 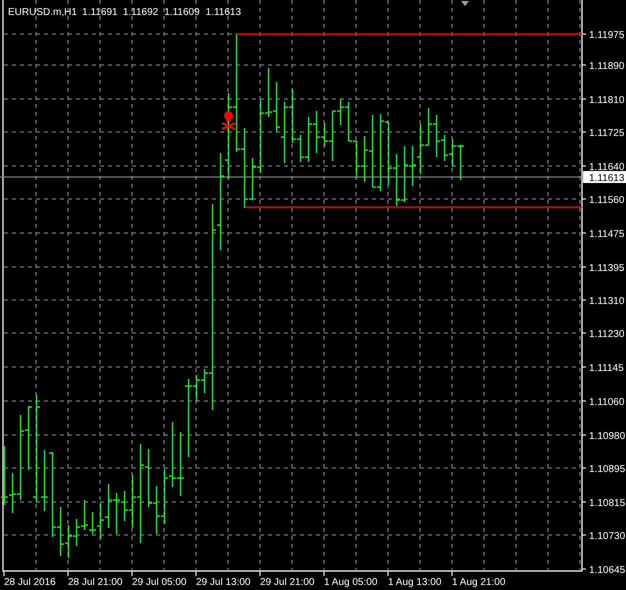 What do you see at coordinates (607, 503) in the screenshot?
I see `price-label: 1.10815` at bounding box center [607, 503].